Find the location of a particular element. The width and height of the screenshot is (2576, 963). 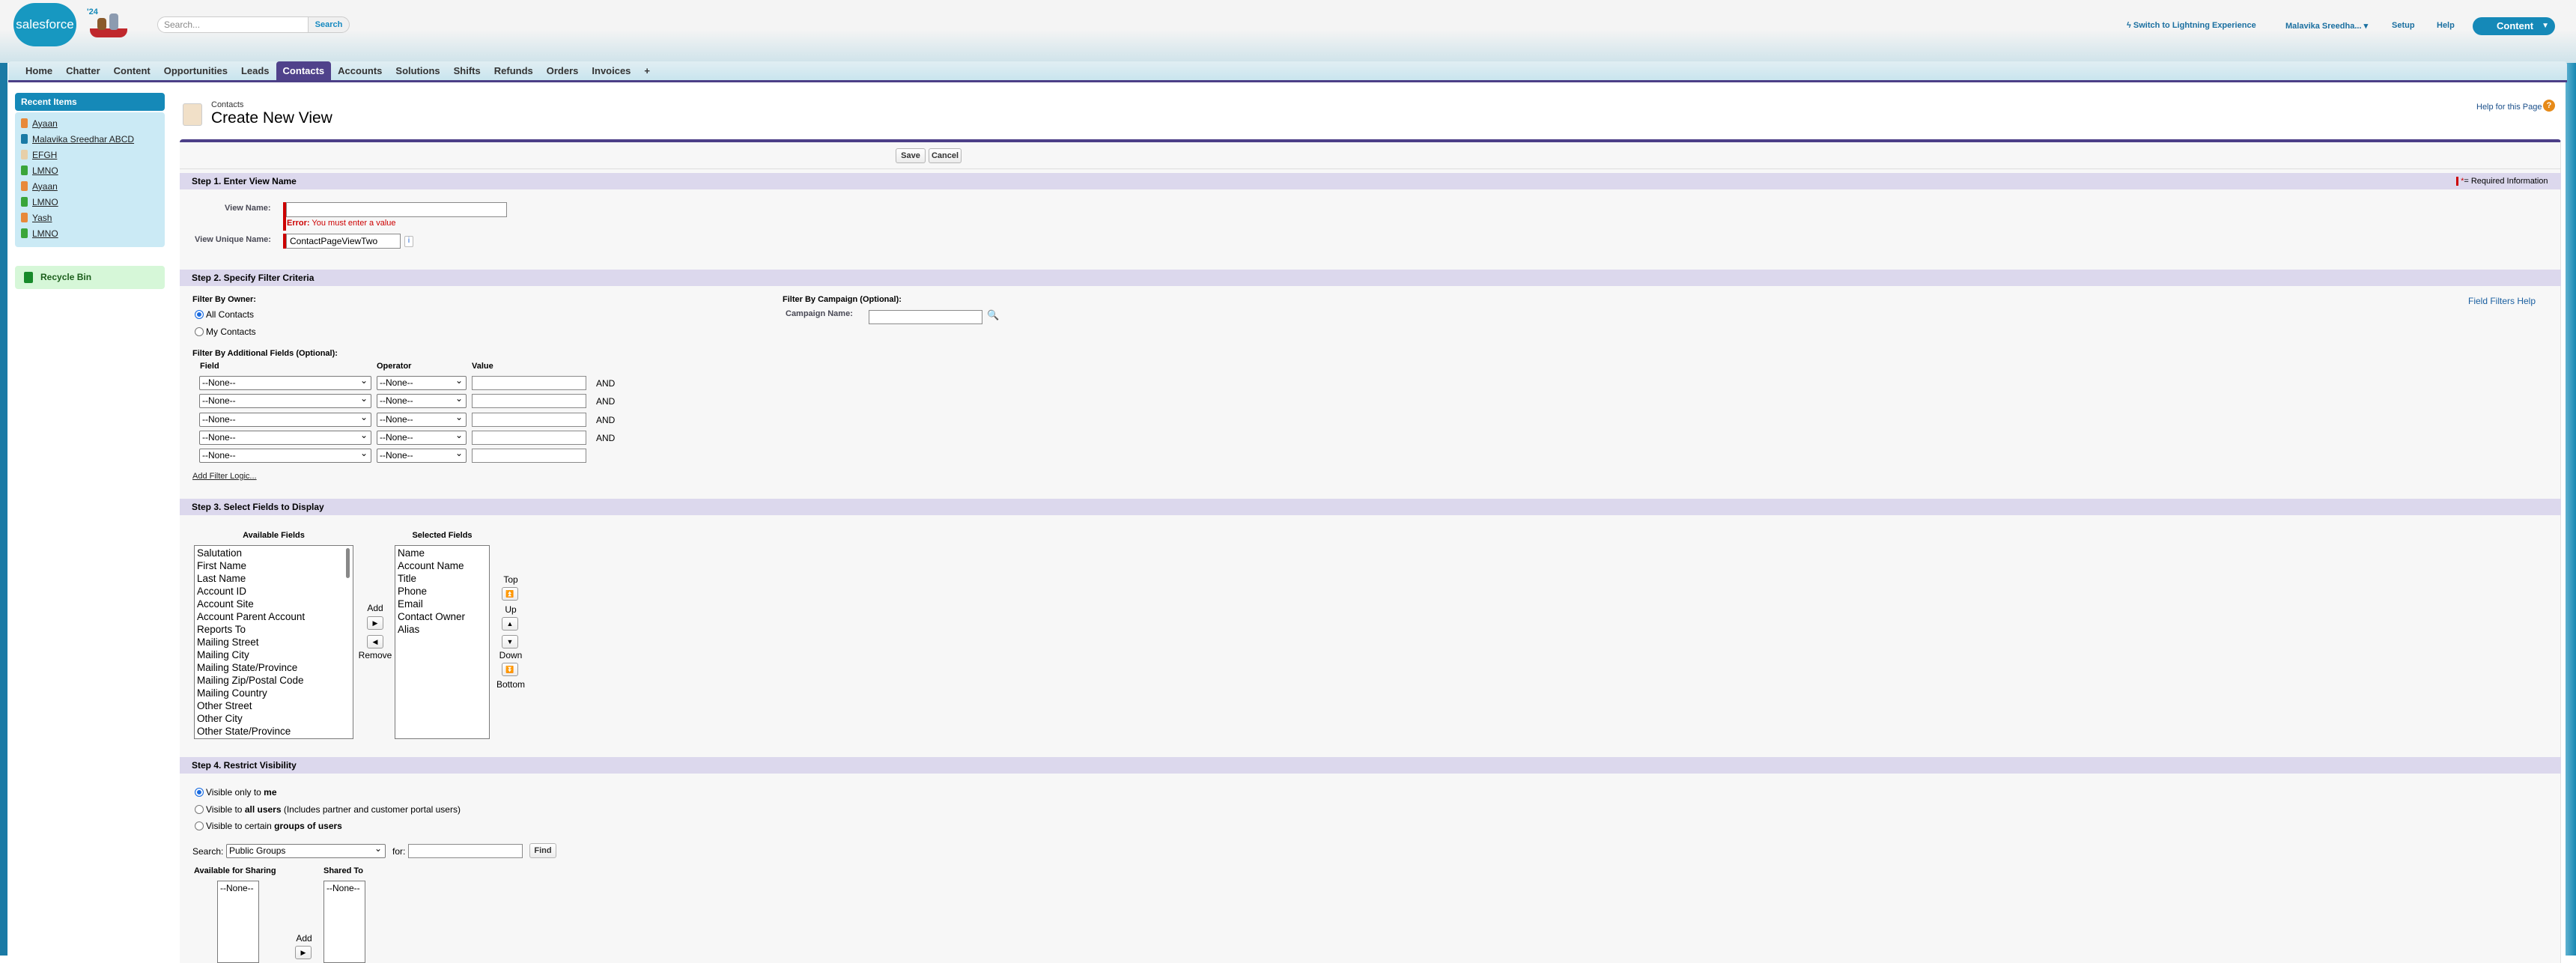

lookup-icon: 🔍 is located at coordinates (993, 315).